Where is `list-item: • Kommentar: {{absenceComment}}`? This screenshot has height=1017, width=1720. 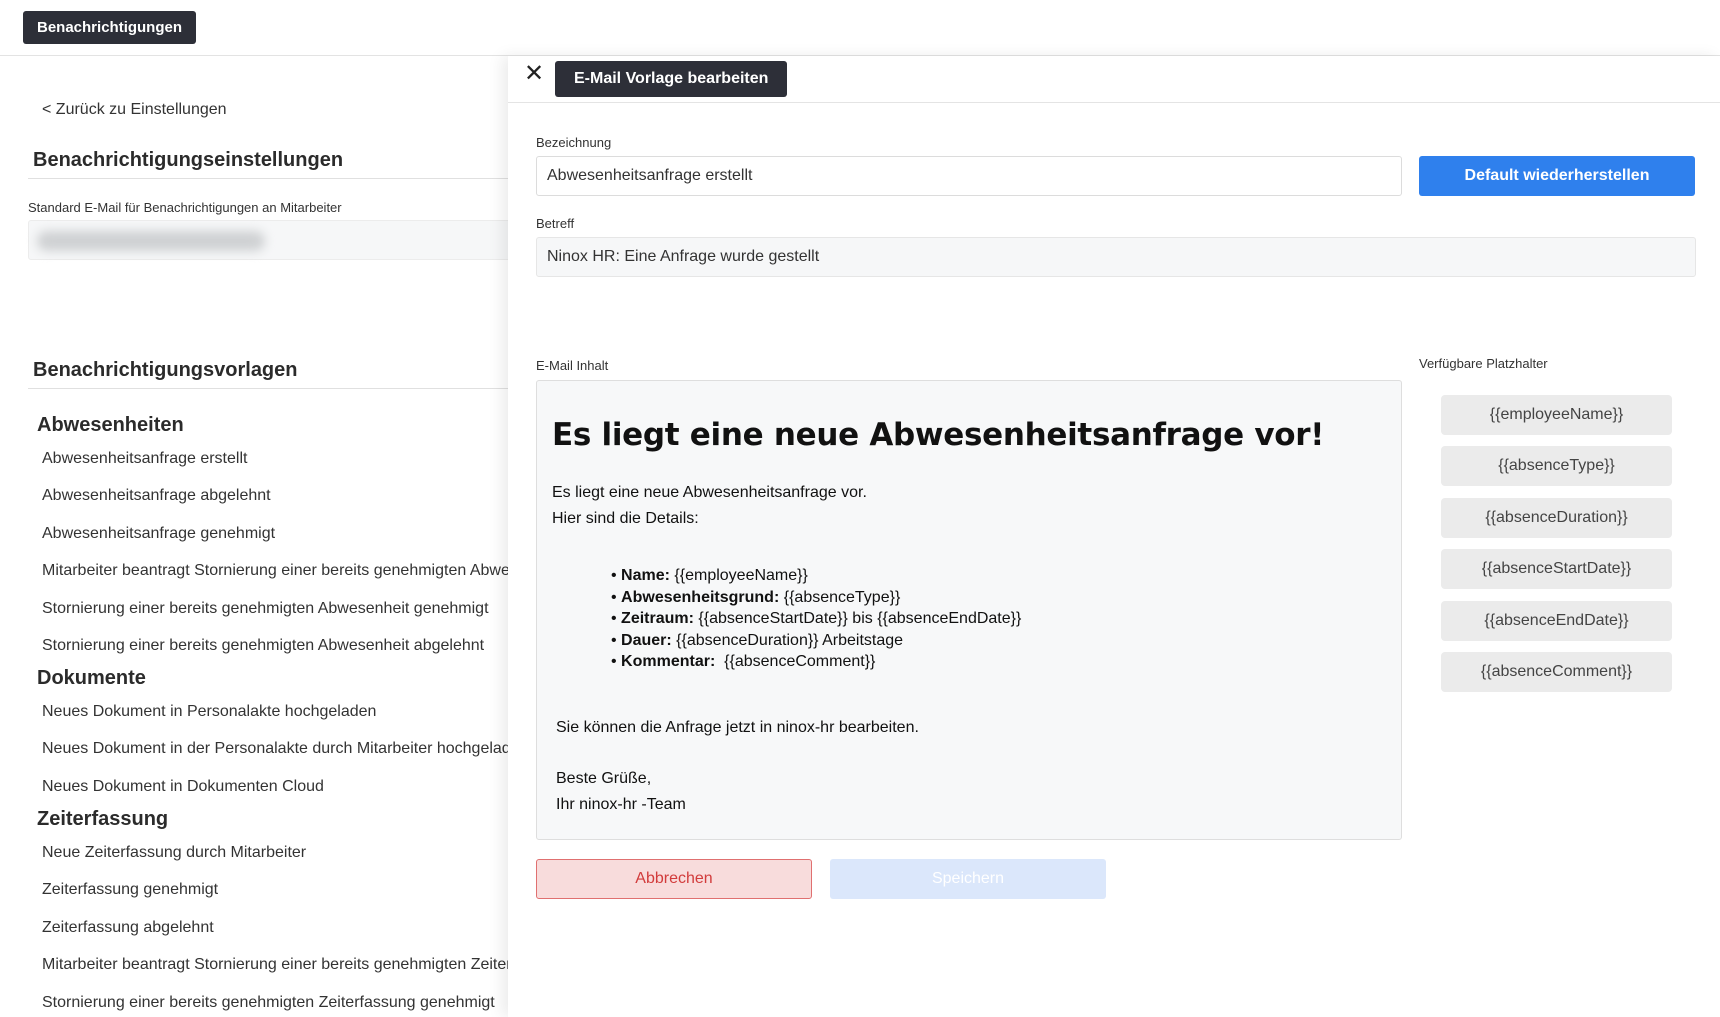 list-item: • Kommentar: {{absenceComment}} is located at coordinates (743, 661).